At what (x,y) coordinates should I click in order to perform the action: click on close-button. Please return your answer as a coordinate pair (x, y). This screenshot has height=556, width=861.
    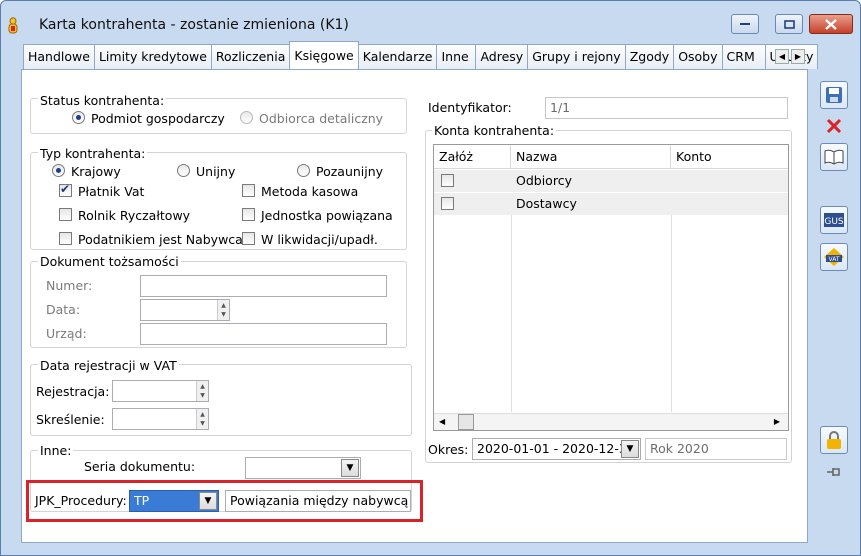
    Looking at the image, I should click on (831, 24).